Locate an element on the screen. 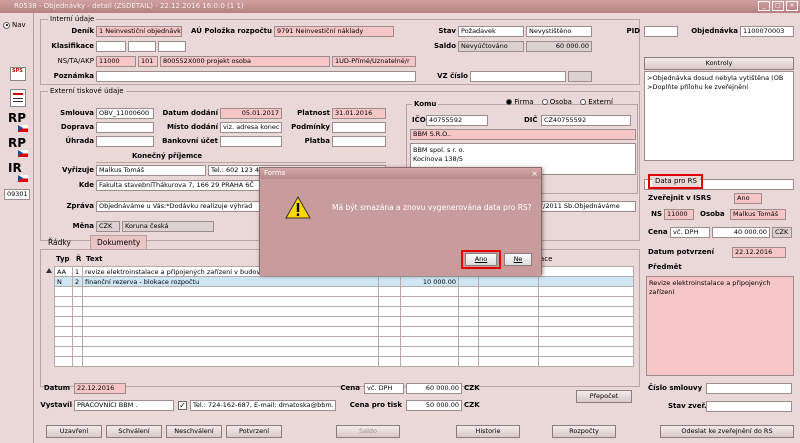 The image size is (800, 443). predmet-label: Předmět is located at coordinates (665, 267).